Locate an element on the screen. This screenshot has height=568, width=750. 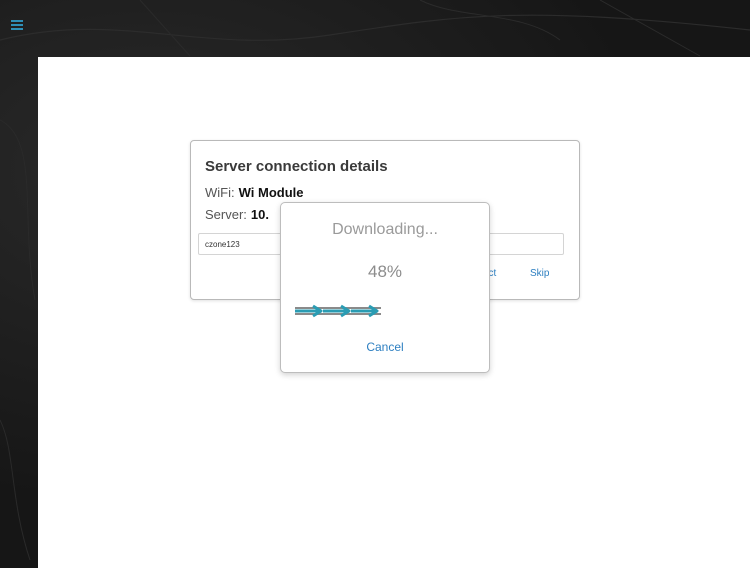
skip-button: Skip is located at coordinates (539, 273).